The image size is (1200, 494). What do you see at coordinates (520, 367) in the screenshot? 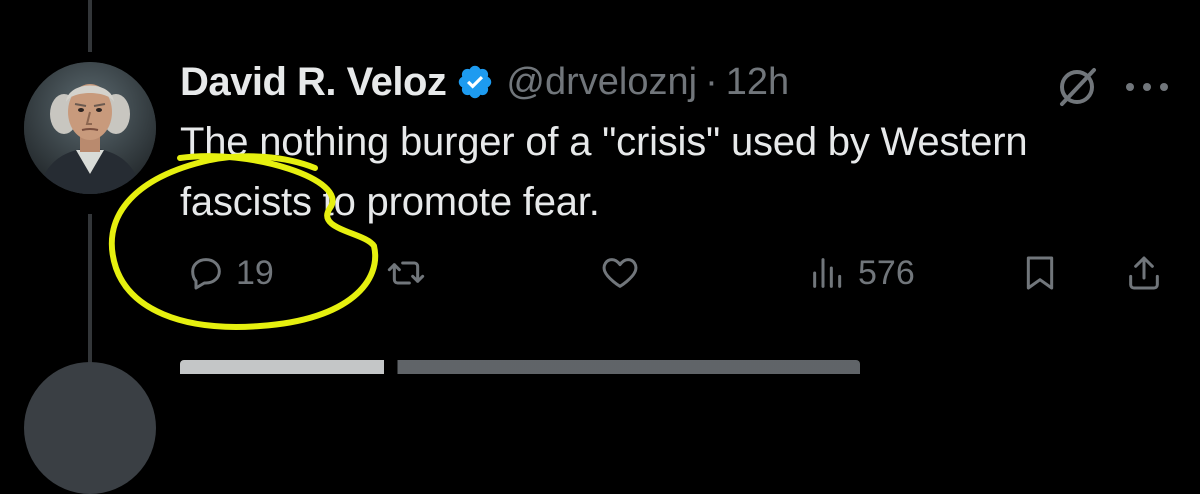
I see `next-tweet-header-text` at bounding box center [520, 367].